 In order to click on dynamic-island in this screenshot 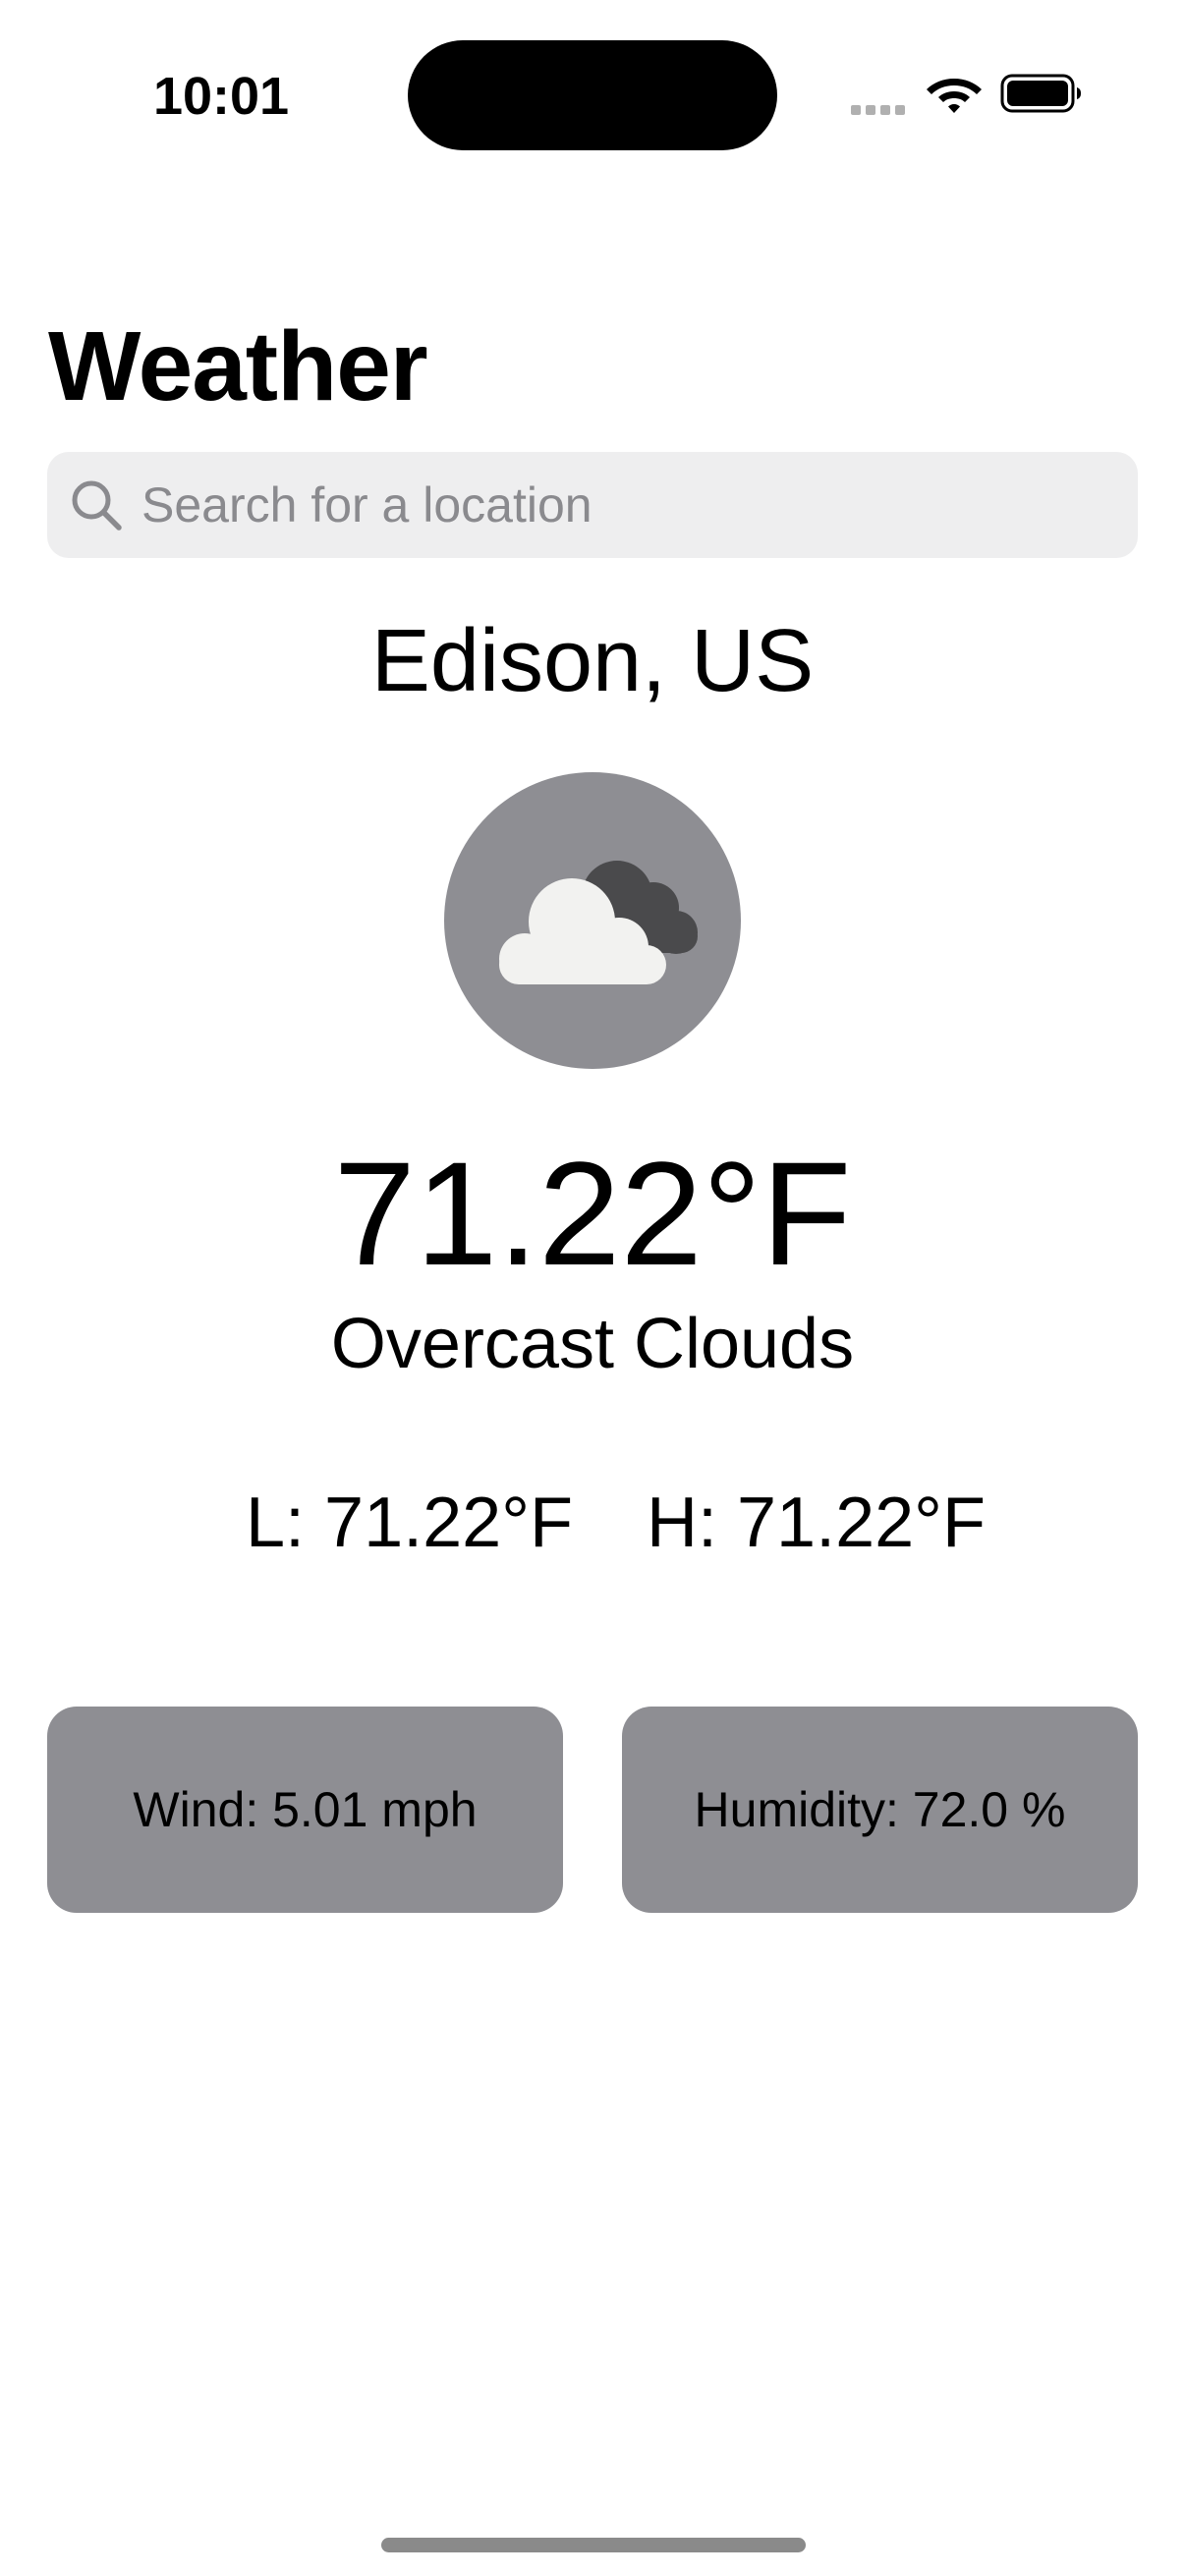, I will do `click(592, 95)`.